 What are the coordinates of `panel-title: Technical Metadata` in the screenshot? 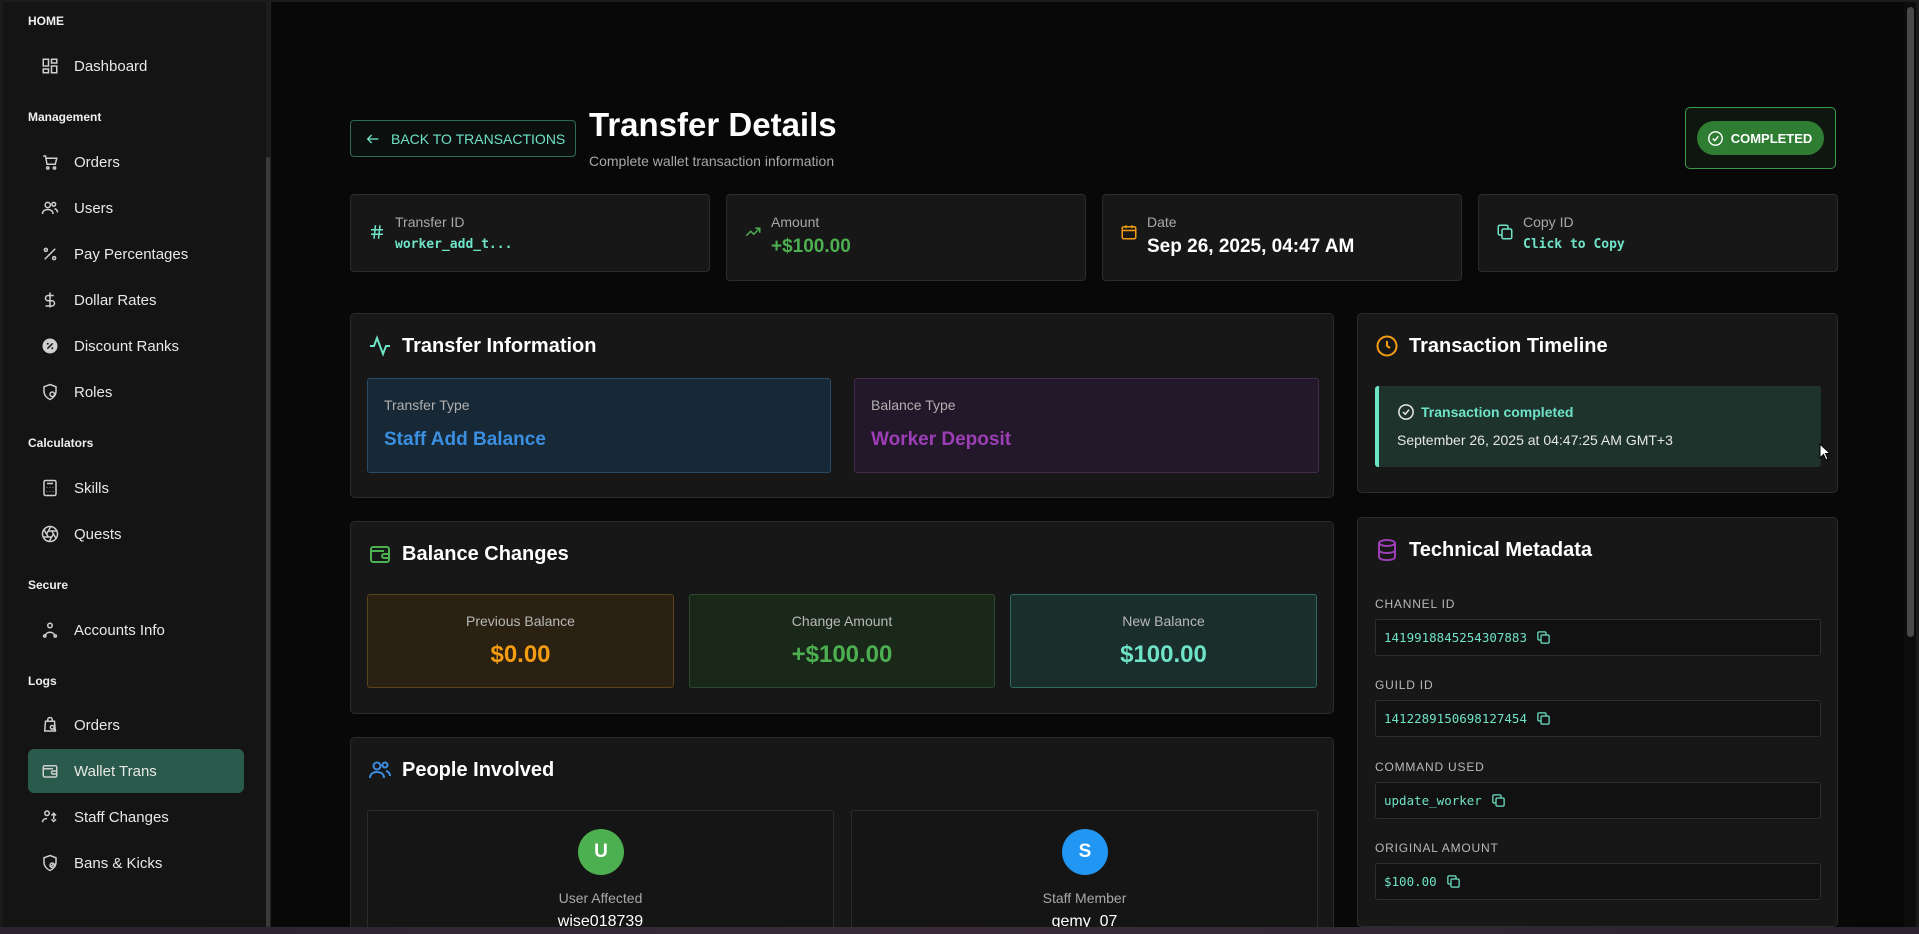 It's located at (1501, 549).